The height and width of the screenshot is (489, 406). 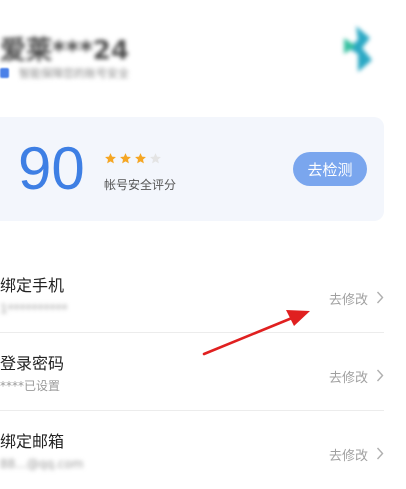 I want to click on security-subtitle-row: 智能保障您的账号安全, so click(x=64, y=73).